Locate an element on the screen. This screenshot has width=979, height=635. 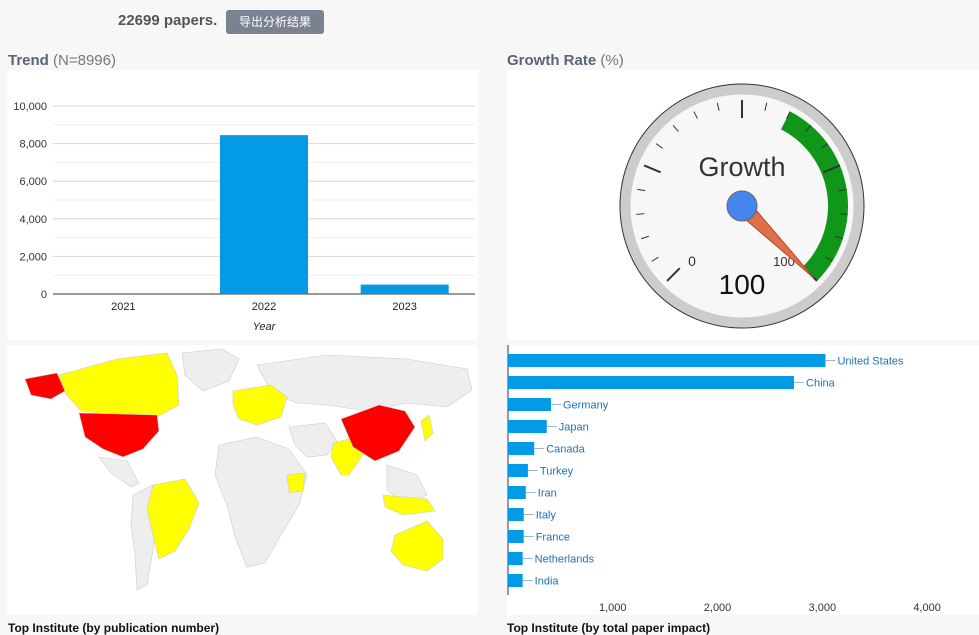
export-button: 导出分析结果 is located at coordinates (275, 22).